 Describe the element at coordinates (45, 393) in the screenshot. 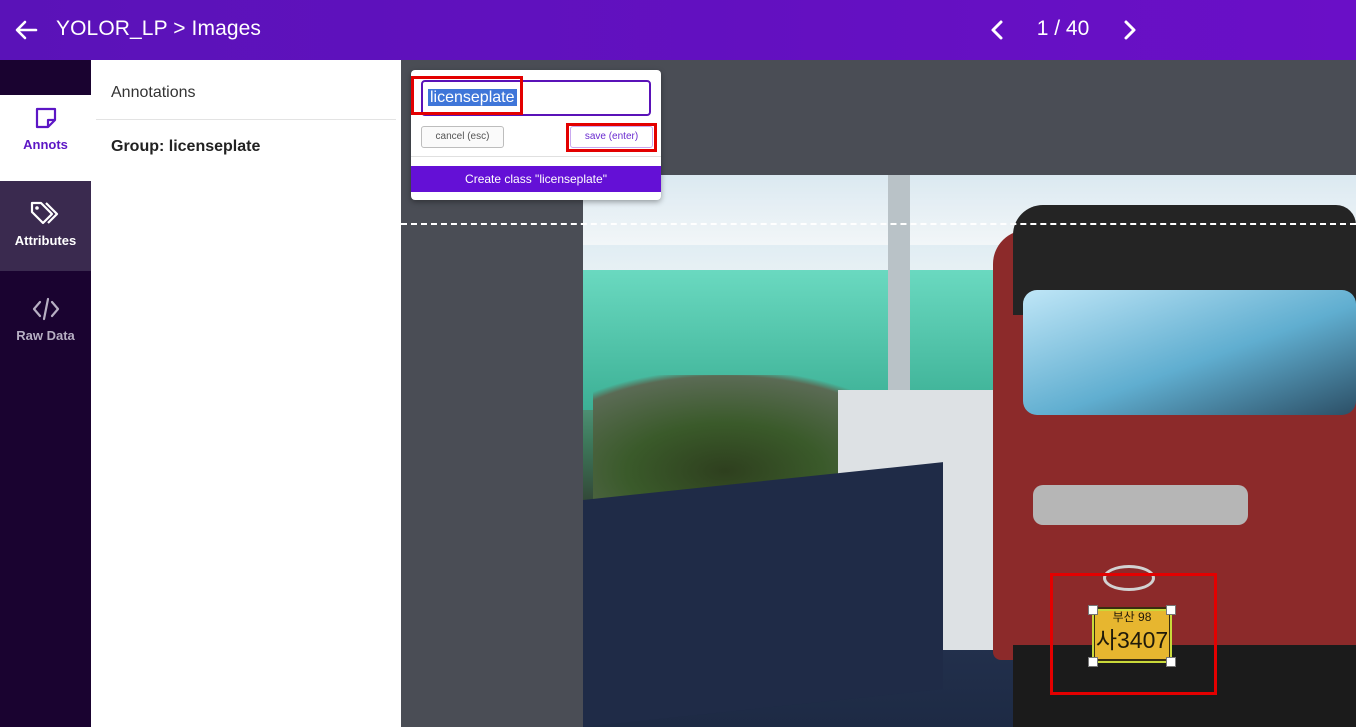

I see `side-rail: Annots Attributes Raw Data` at that location.